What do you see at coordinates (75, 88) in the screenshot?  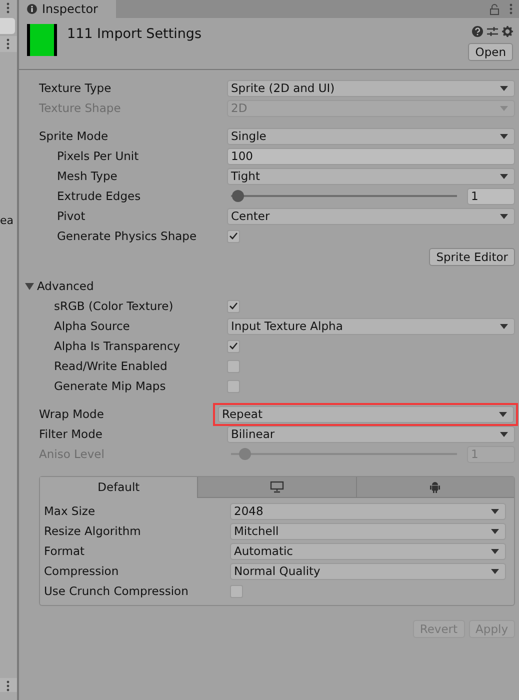 I see `field-label: Texture Type` at bounding box center [75, 88].